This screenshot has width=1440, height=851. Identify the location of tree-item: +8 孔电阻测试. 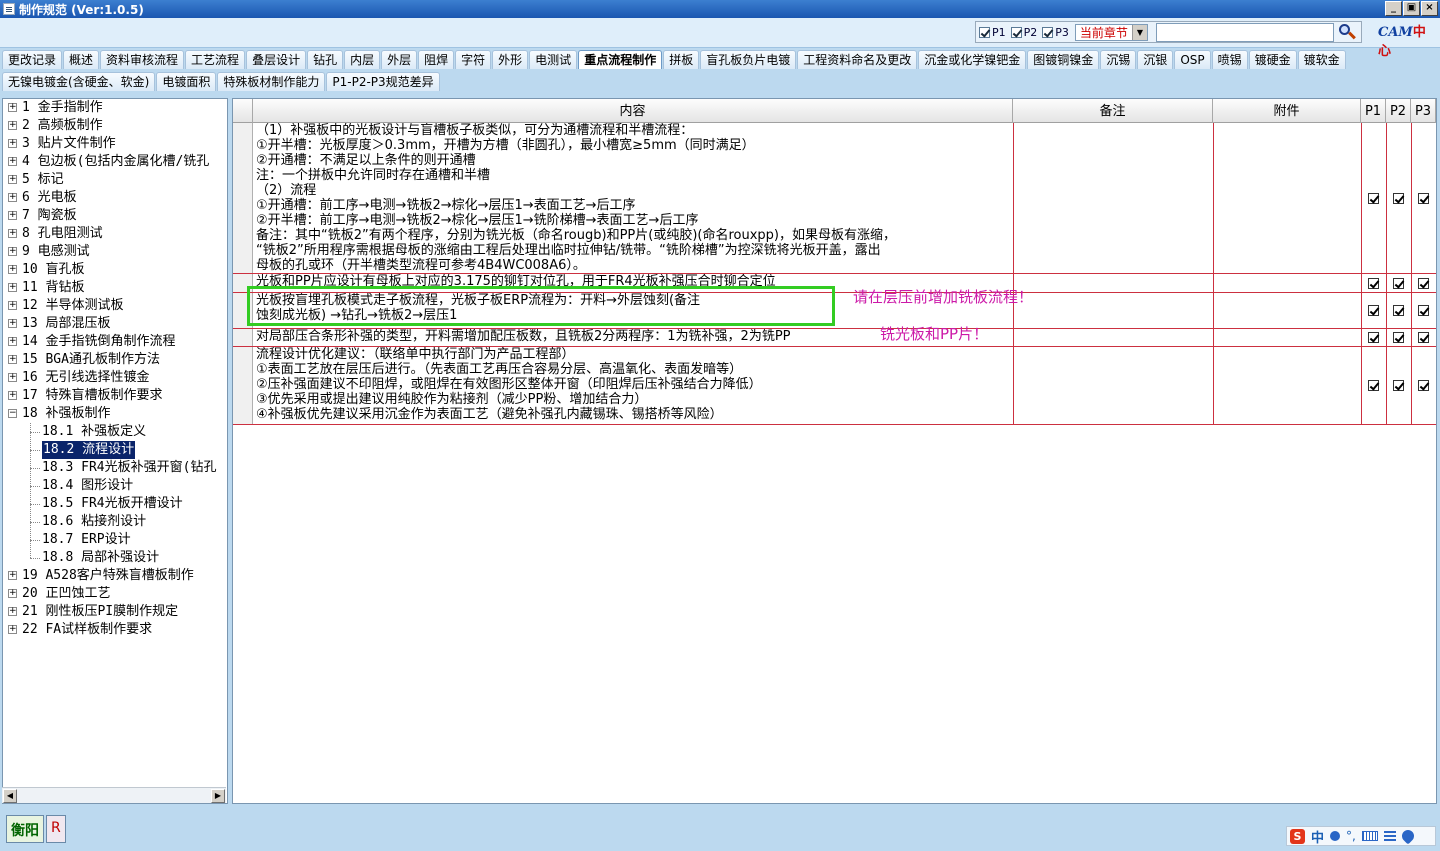
(115, 234).